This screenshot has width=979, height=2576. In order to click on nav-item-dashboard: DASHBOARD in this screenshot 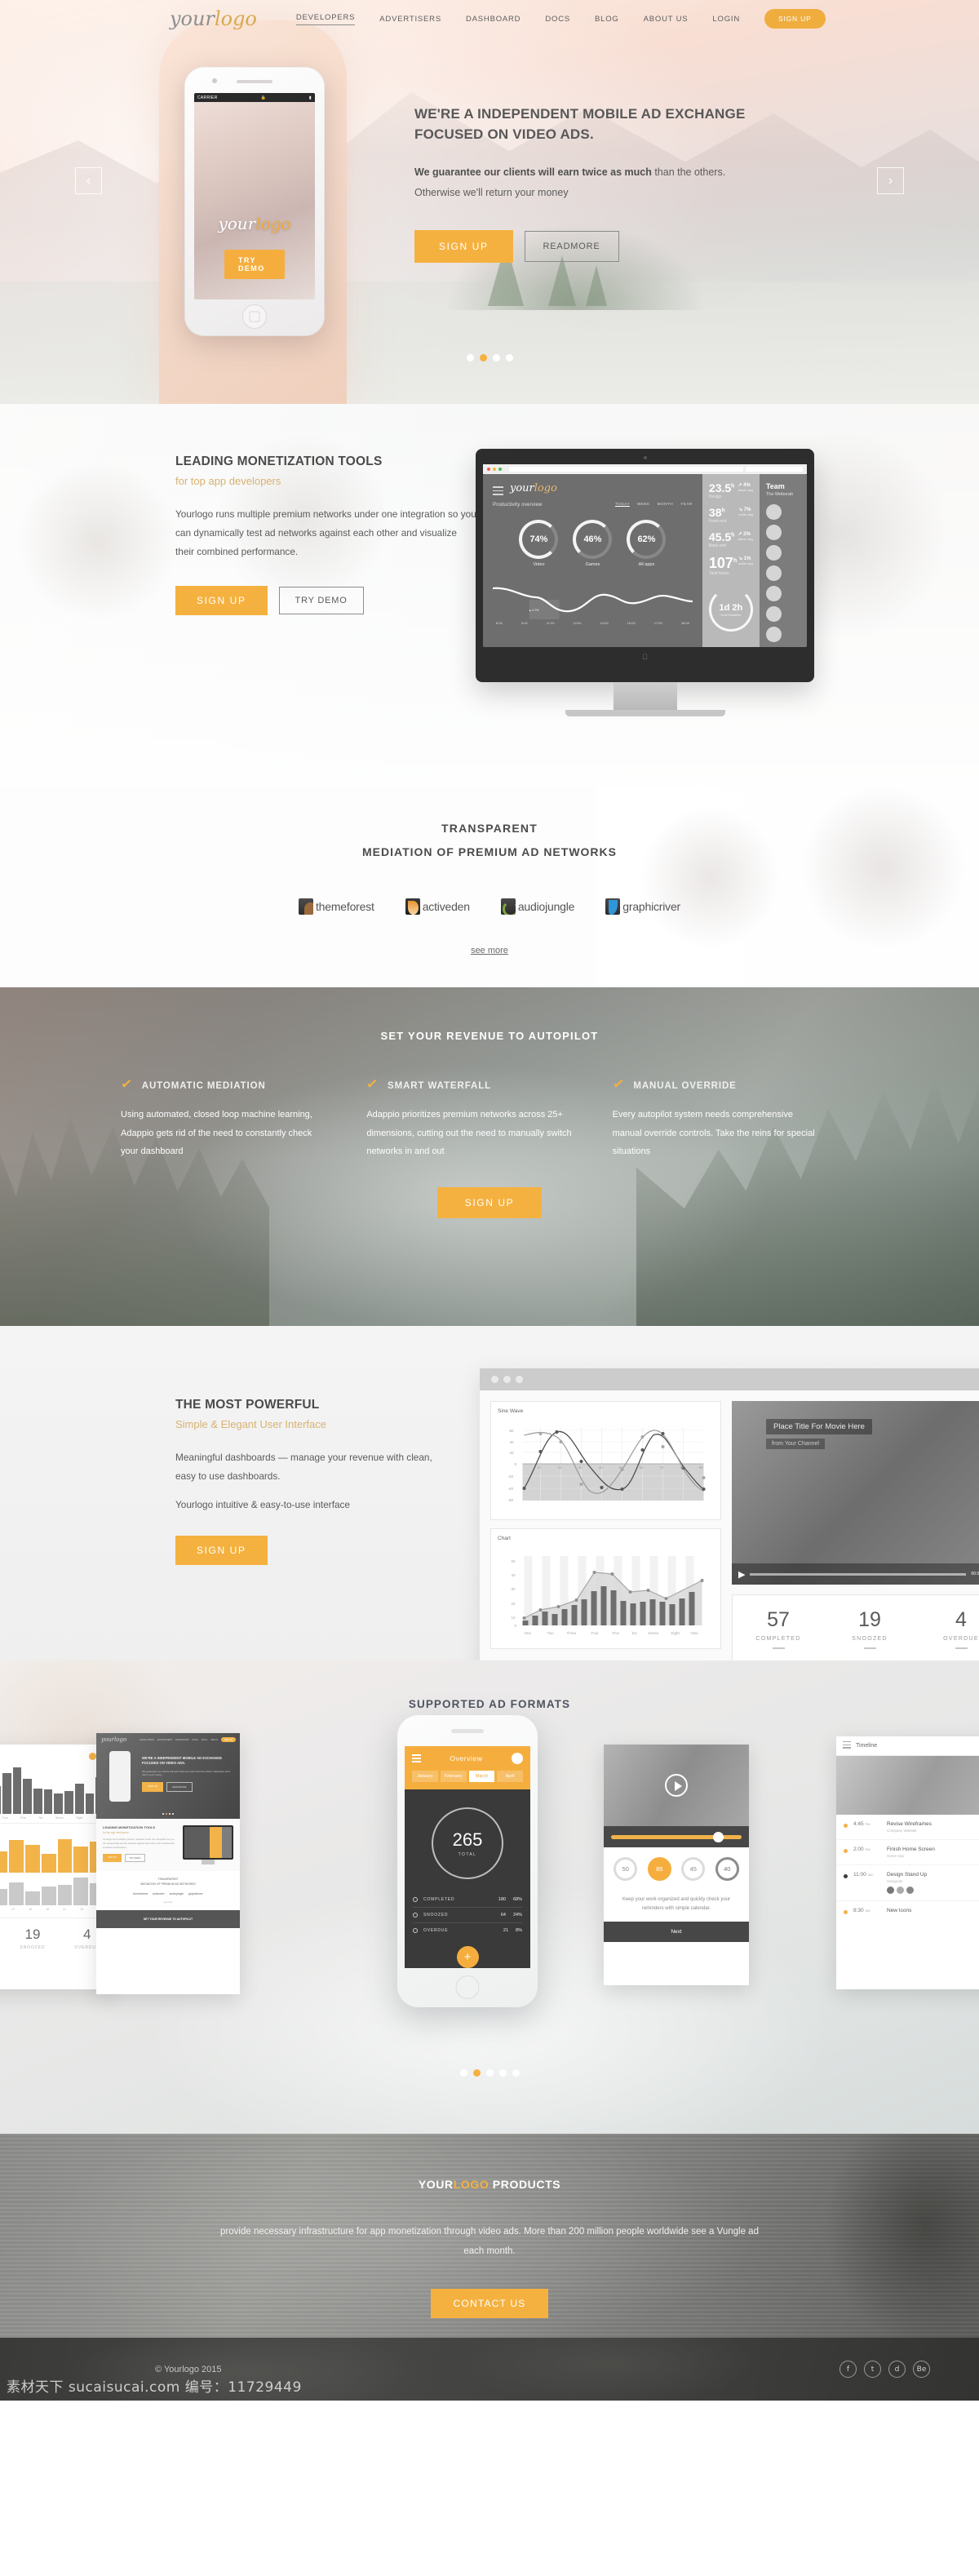, I will do `click(493, 19)`.